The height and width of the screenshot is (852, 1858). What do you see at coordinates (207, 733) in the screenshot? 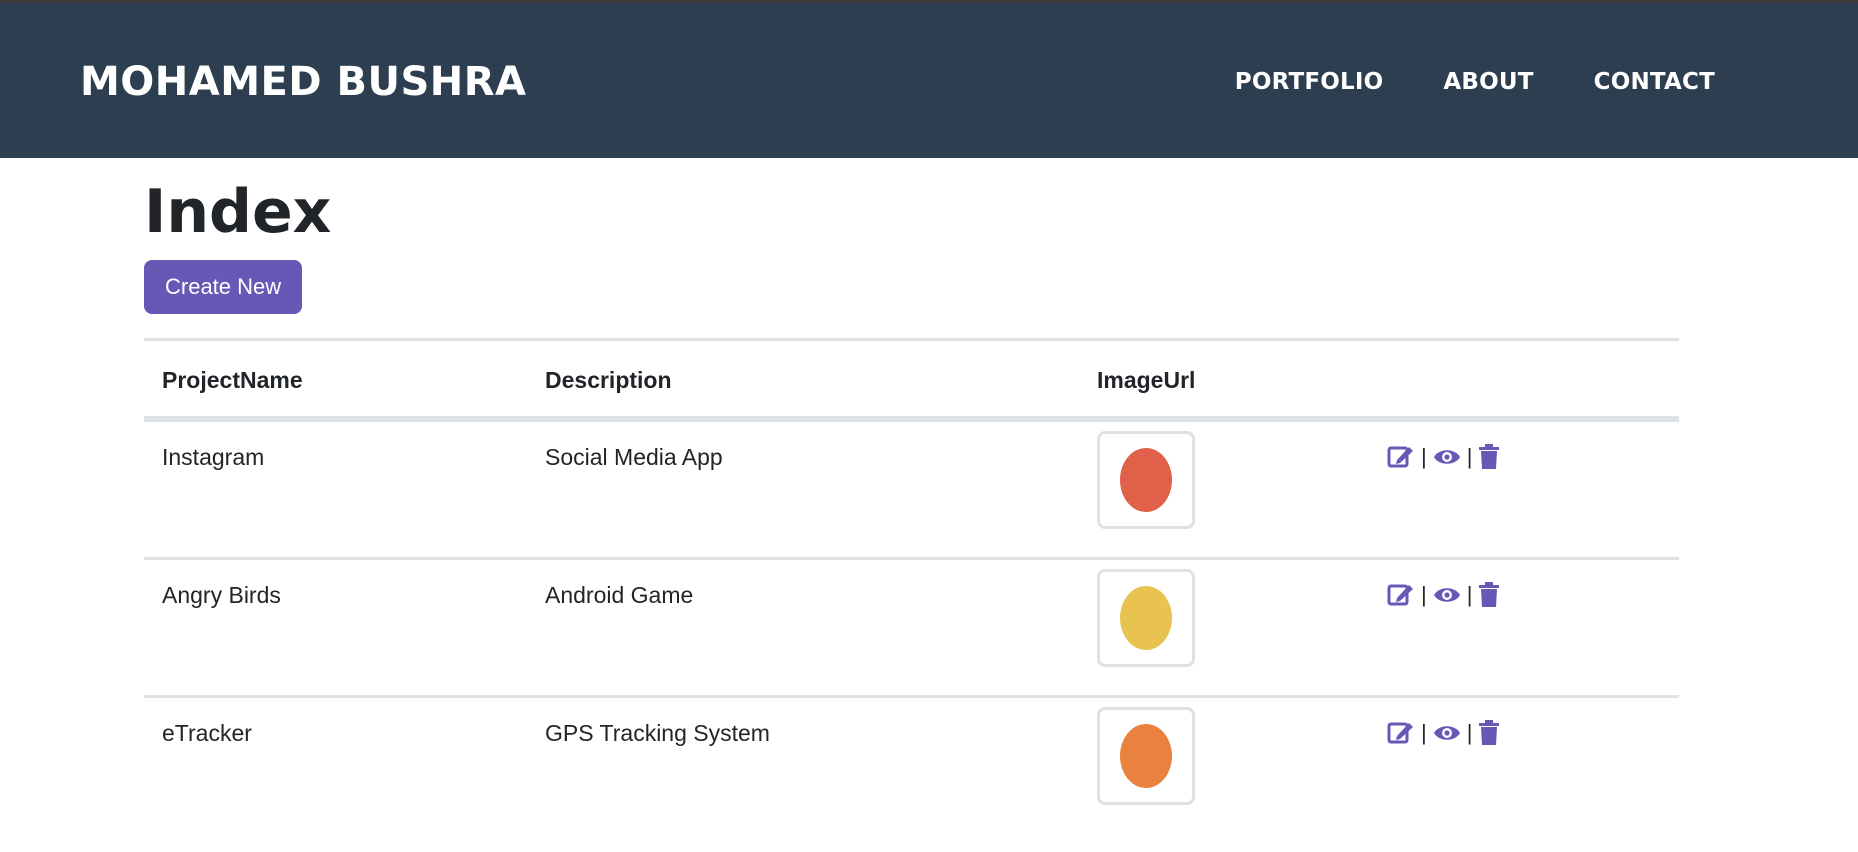
I see `project-name-cell: eTracker` at bounding box center [207, 733].